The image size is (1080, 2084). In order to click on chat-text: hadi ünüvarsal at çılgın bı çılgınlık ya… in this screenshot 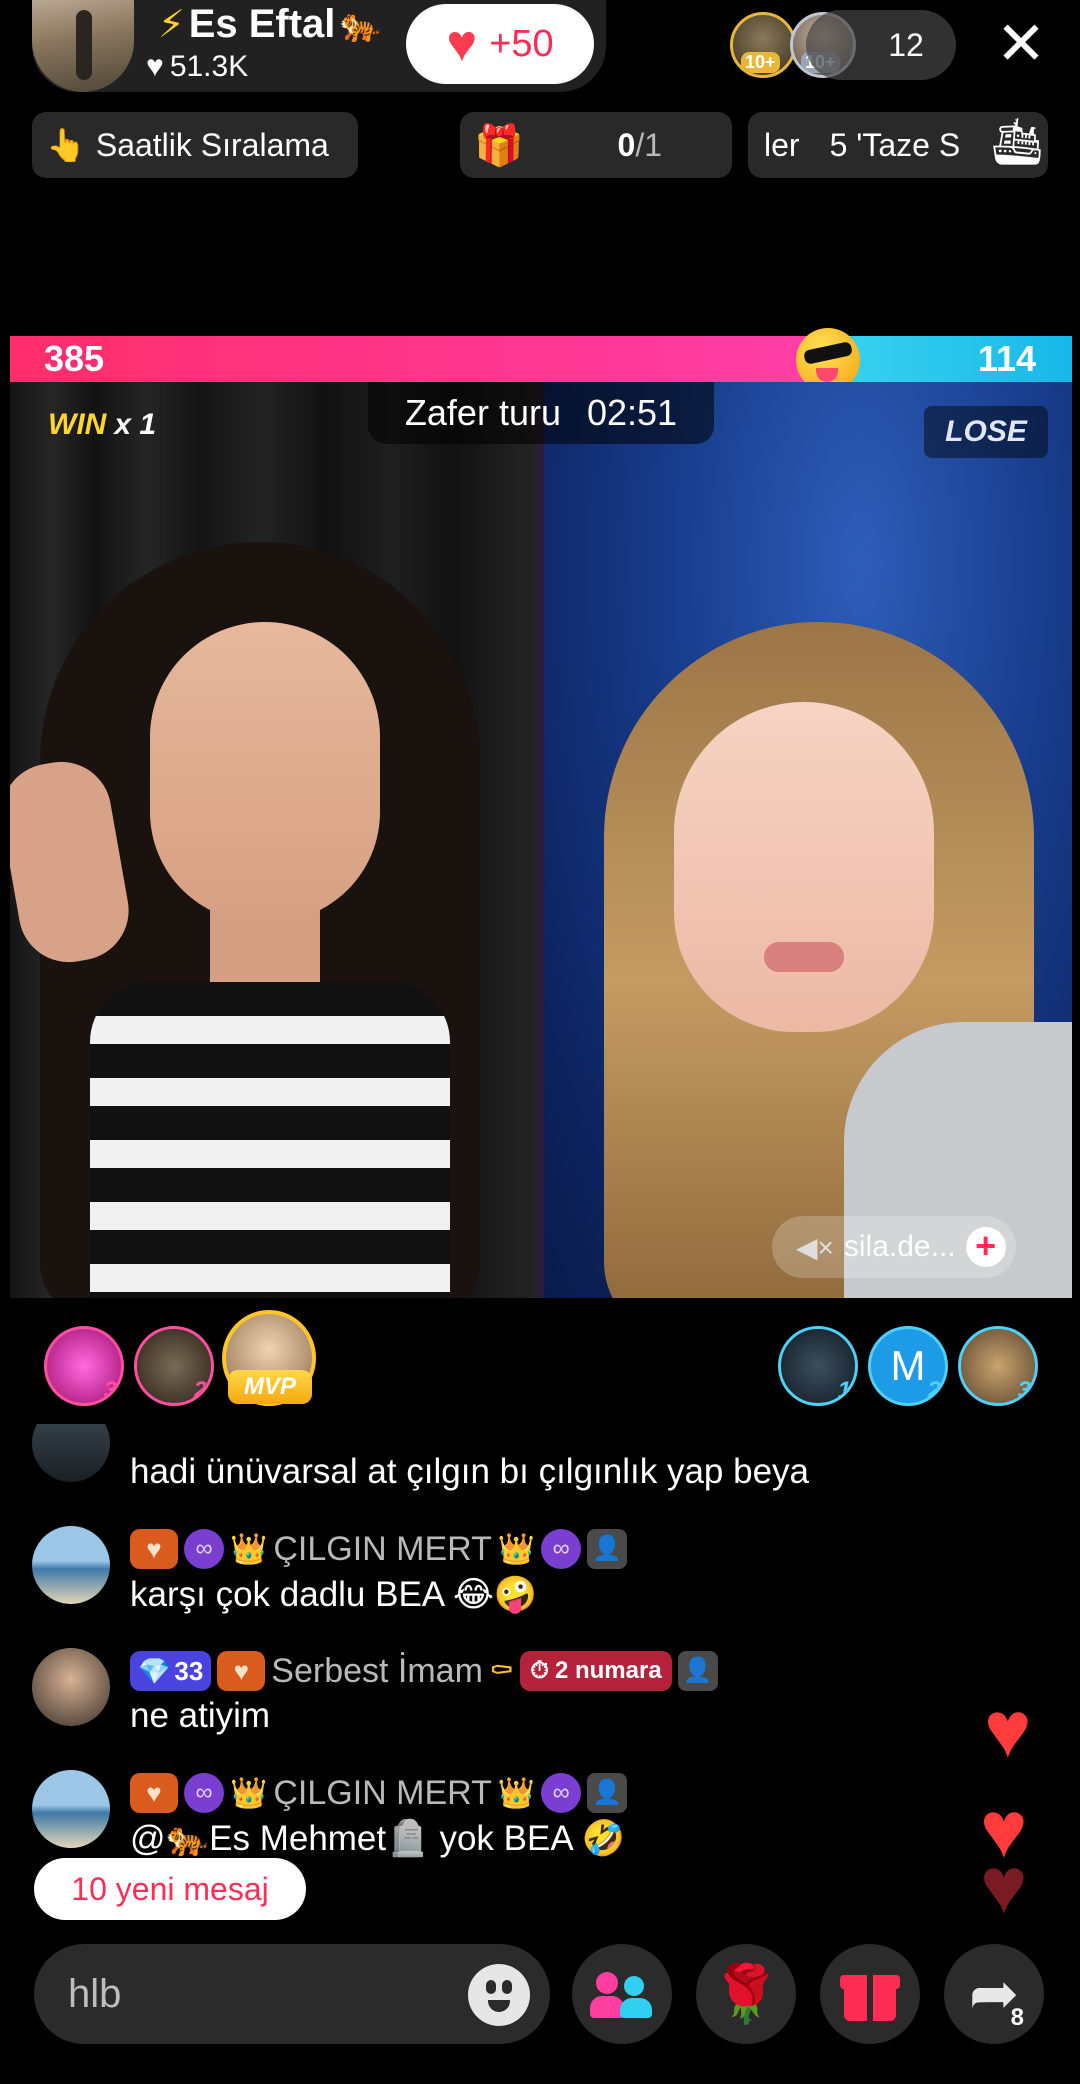, I will do `click(470, 1471)`.